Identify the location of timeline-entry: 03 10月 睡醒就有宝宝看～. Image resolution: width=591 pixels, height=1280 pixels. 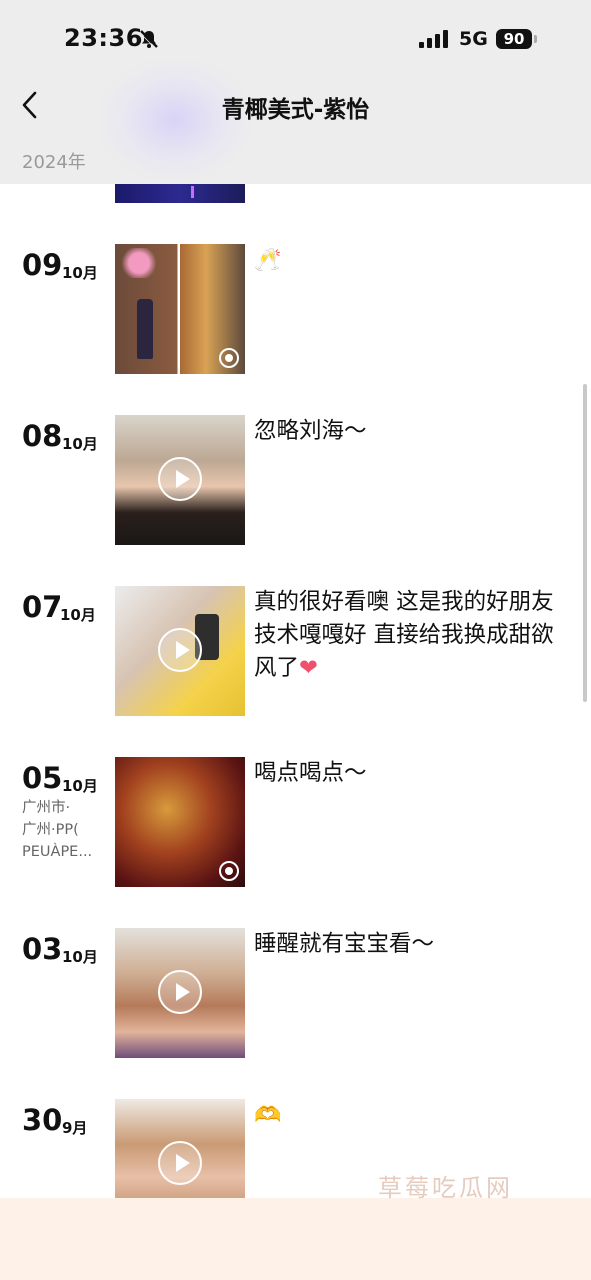
(295, 994).